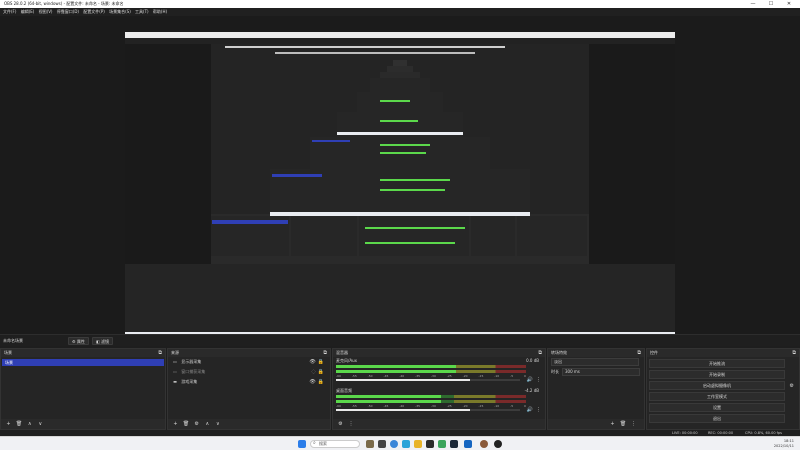 Image resolution: width=800 pixels, height=450 pixels. What do you see at coordinates (8, 424) in the screenshot?
I see `add-scene-button: +` at bounding box center [8, 424].